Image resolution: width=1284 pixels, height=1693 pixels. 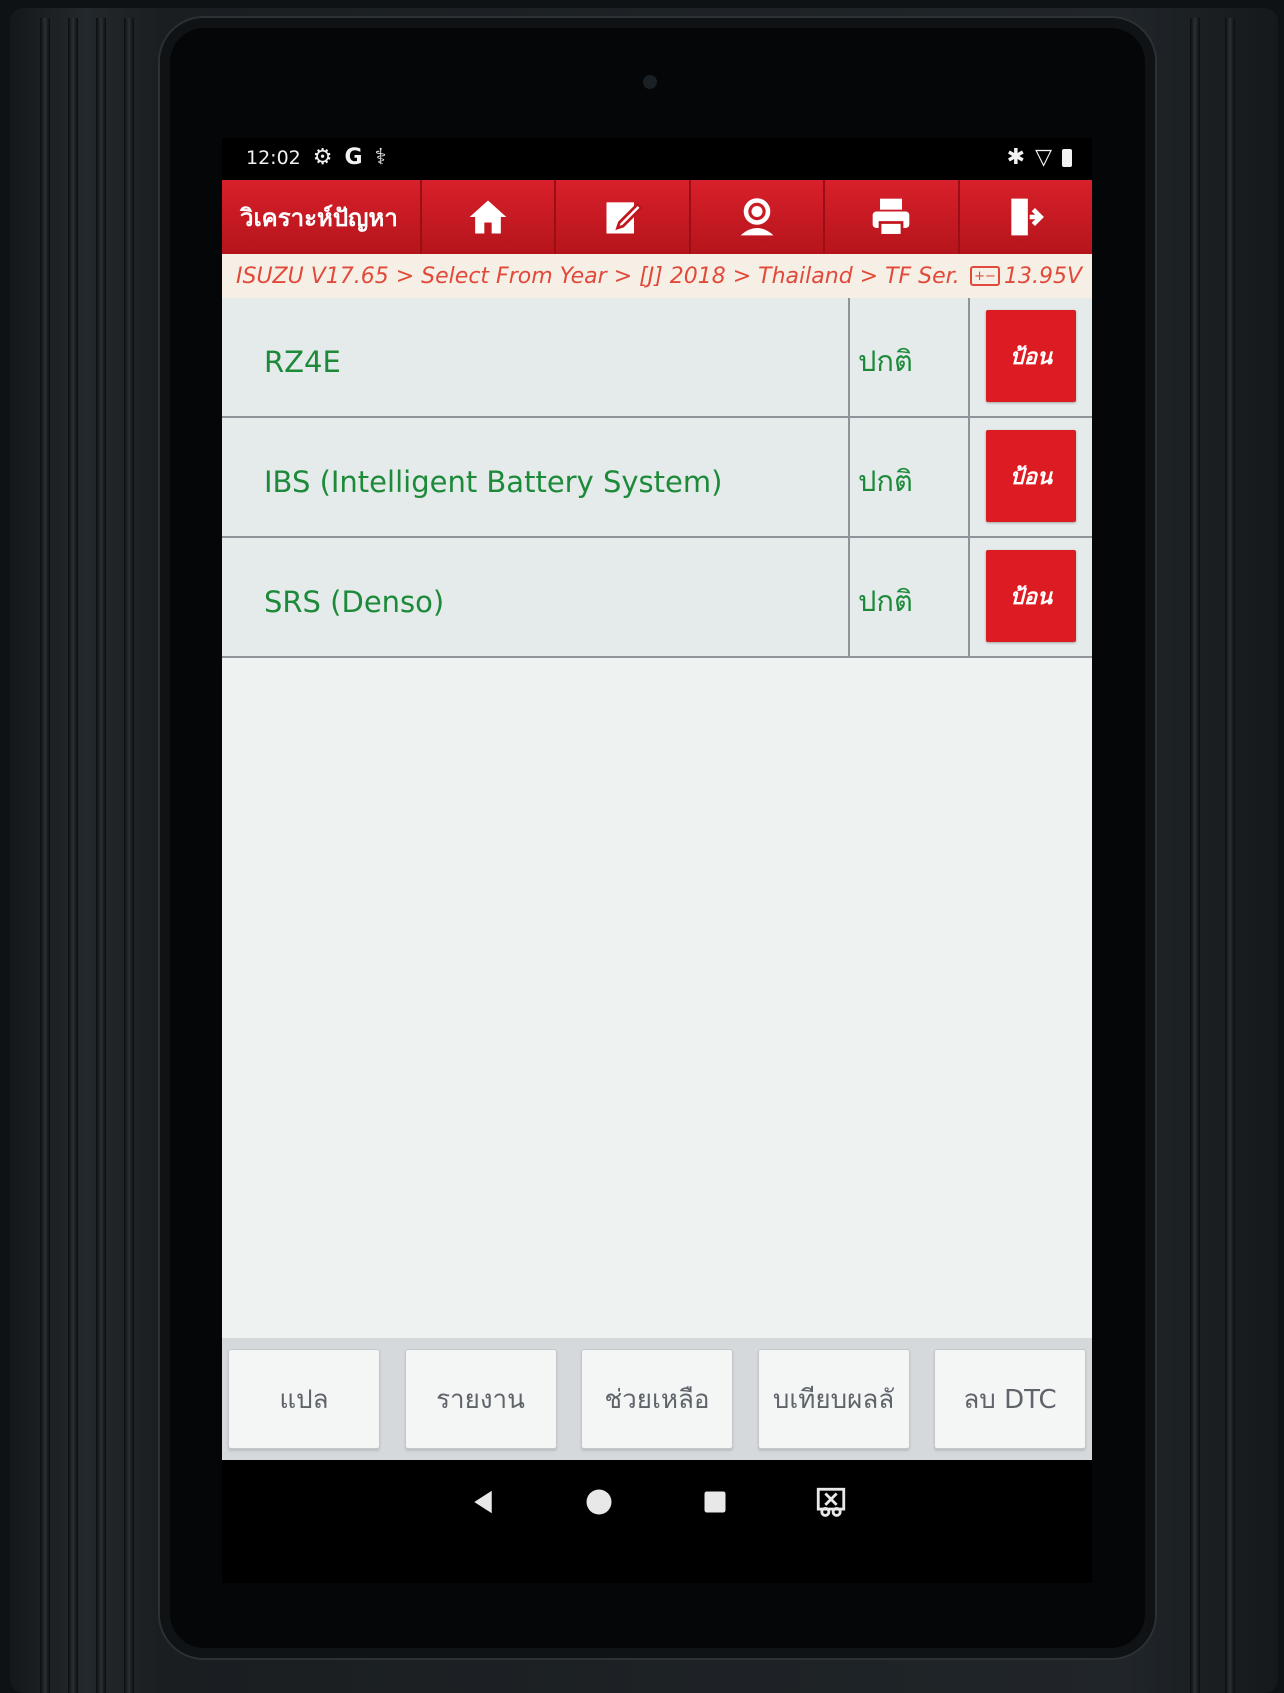 What do you see at coordinates (831, 1502) in the screenshot?
I see `screenshot-icon` at bounding box center [831, 1502].